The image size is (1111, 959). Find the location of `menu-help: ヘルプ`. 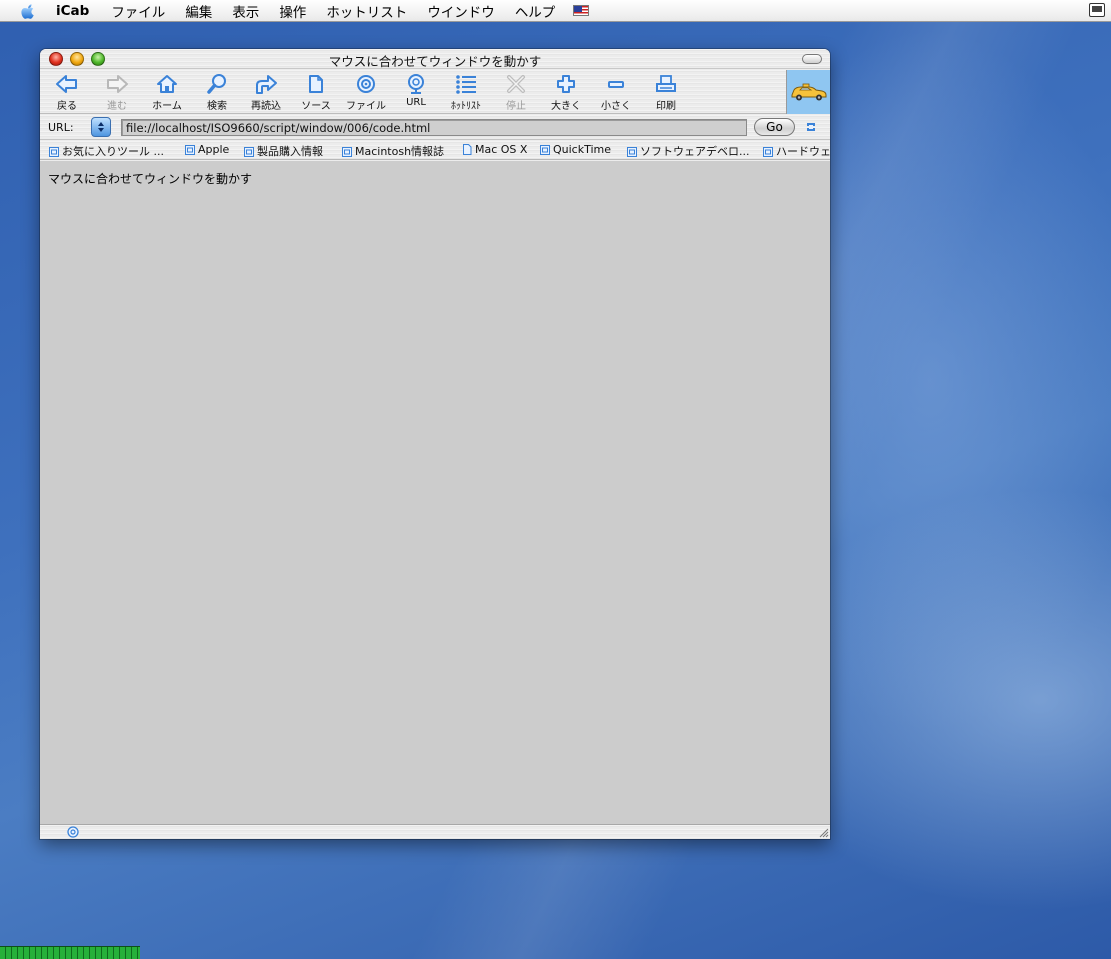

menu-help: ヘルプ is located at coordinates (535, 11).